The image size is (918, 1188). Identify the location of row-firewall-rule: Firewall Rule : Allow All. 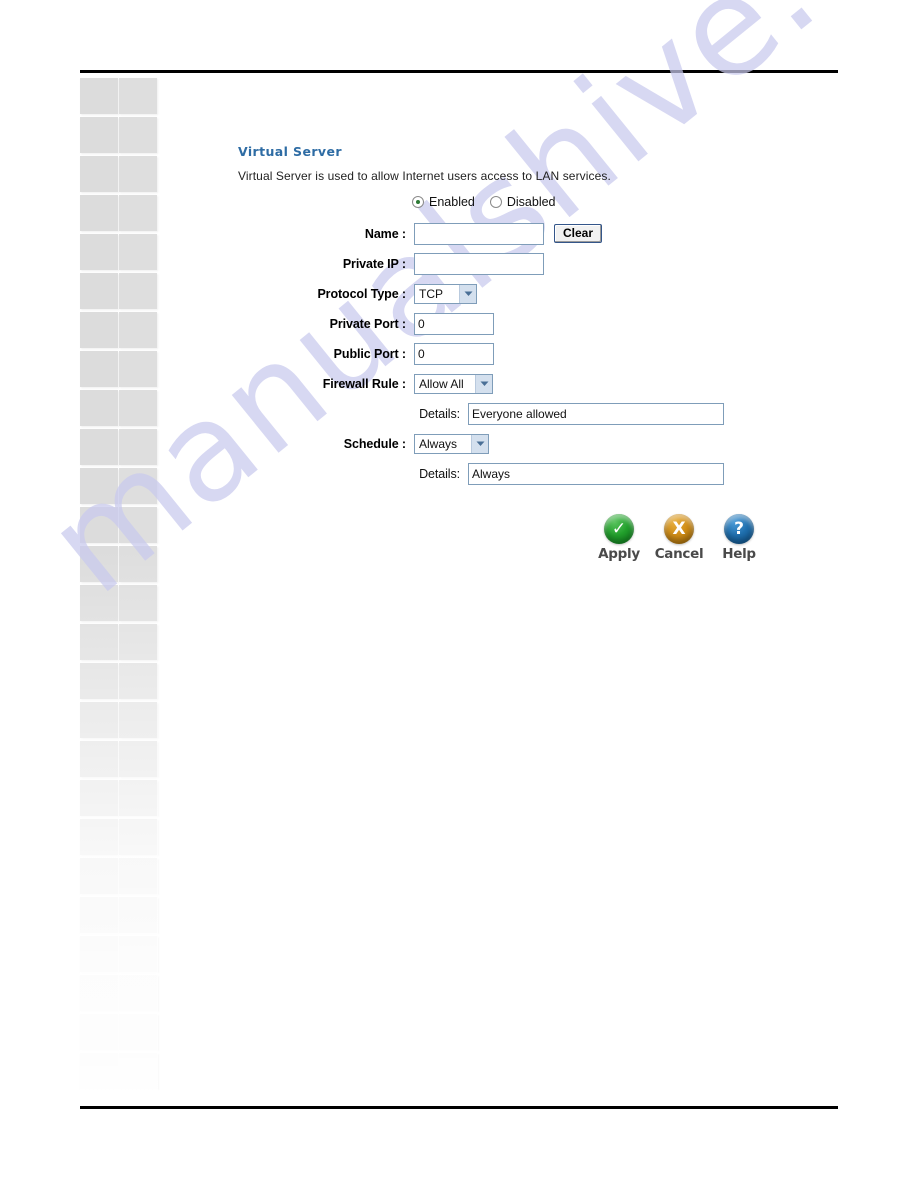
(548, 383).